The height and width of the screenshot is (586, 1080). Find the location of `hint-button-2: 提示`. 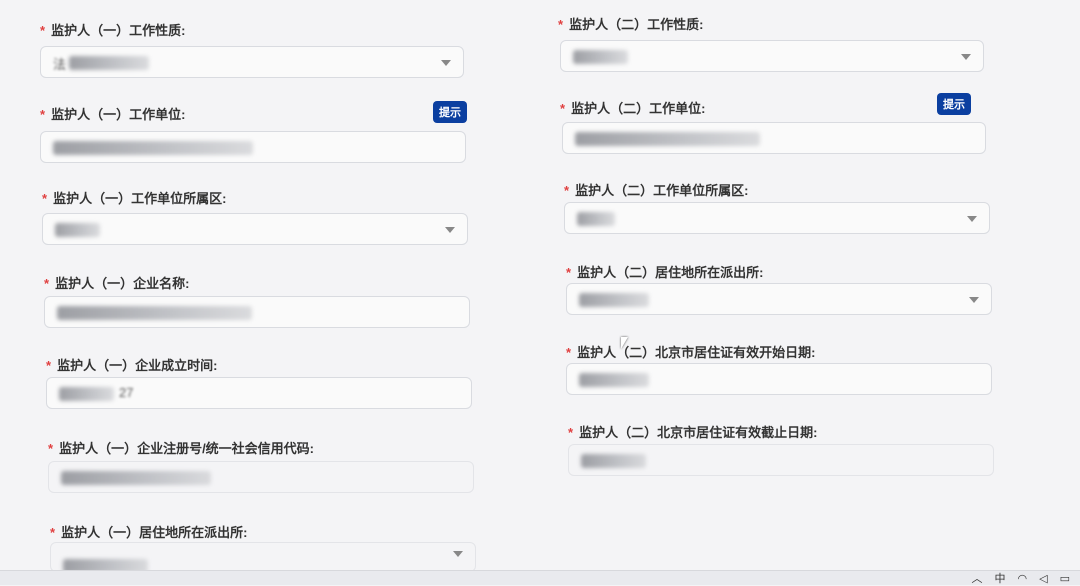

hint-button-2: 提示 is located at coordinates (954, 104).